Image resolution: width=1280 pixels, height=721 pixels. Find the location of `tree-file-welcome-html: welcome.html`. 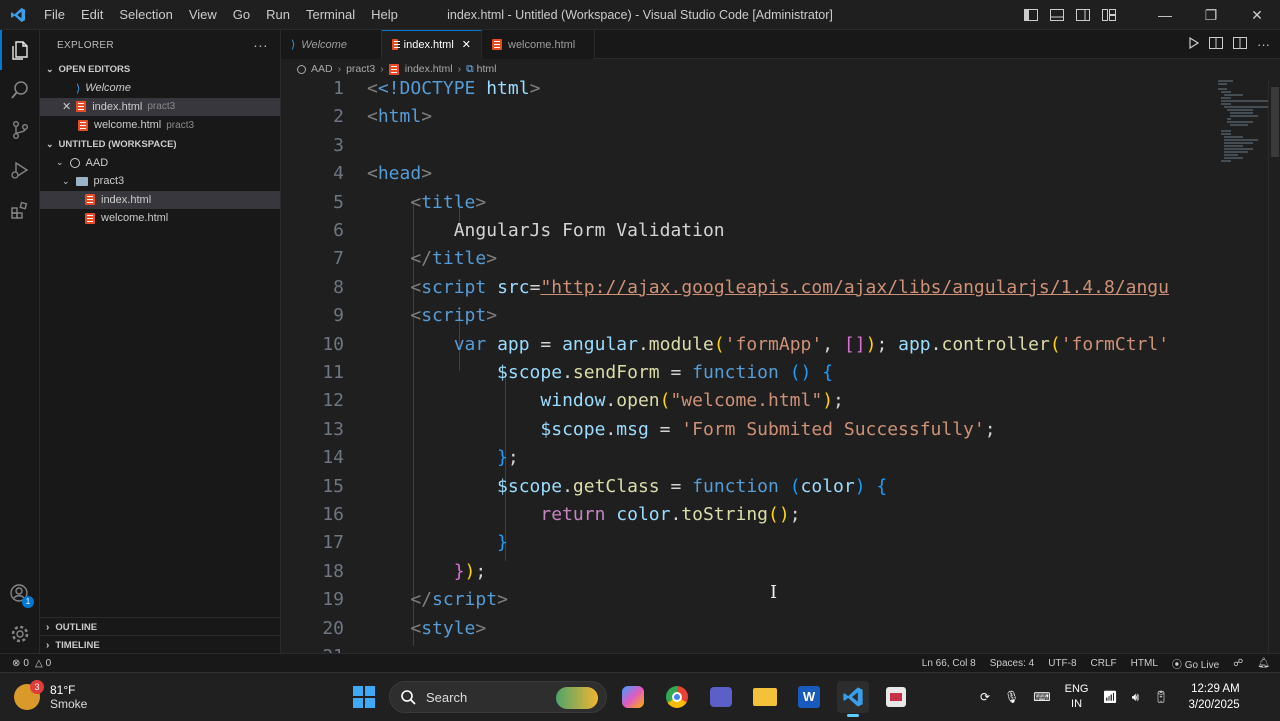

tree-file-welcome-html: welcome.html is located at coordinates (160, 218).